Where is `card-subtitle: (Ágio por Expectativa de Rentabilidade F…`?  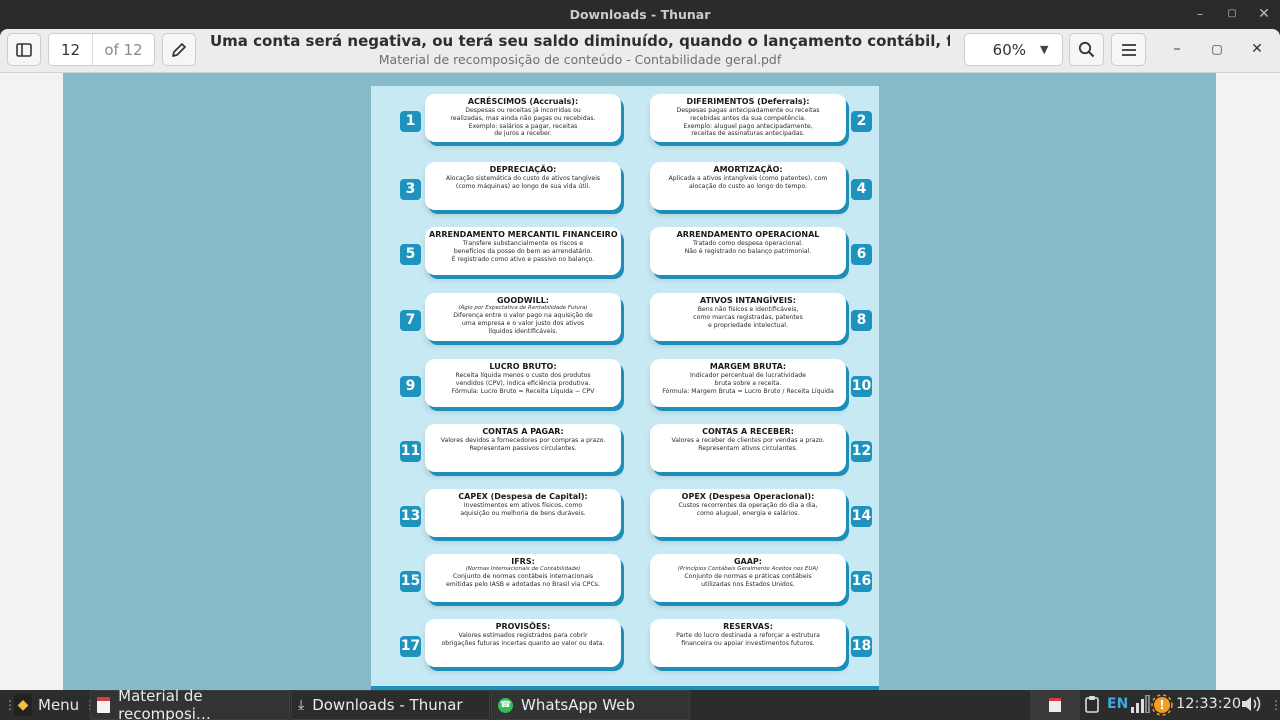
card-subtitle: (Ágio por Expectativa de Rentabilidade F… is located at coordinates (523, 308).